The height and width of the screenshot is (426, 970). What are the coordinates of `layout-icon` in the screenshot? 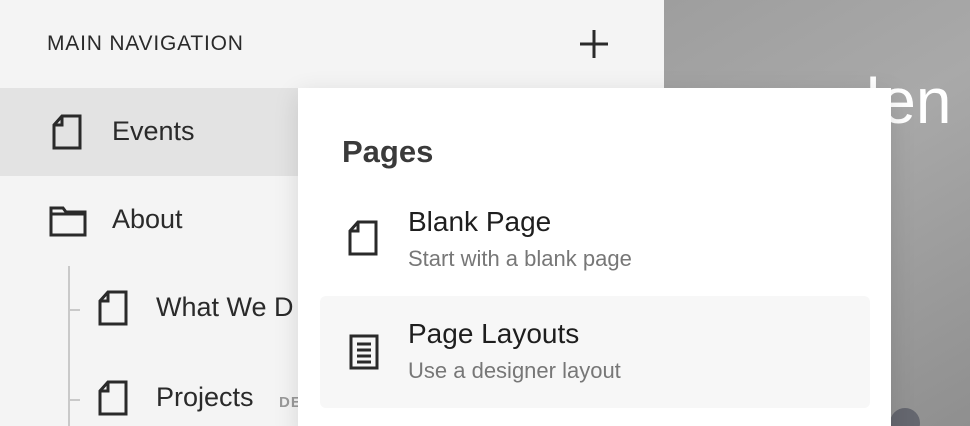 It's located at (364, 352).